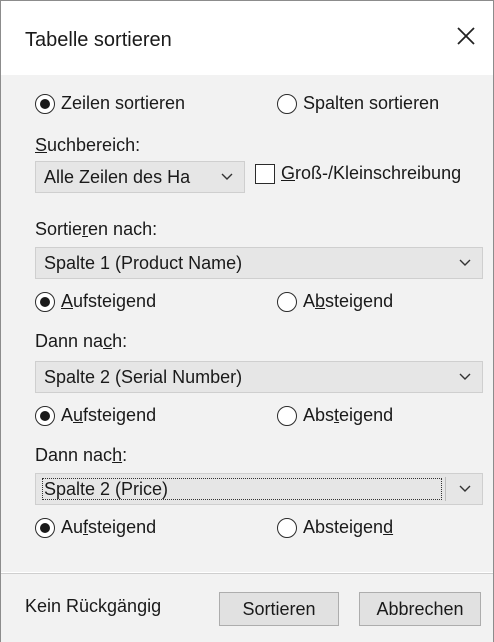 This screenshot has width=494, height=642. What do you see at coordinates (81, 455) in the screenshot?
I see `then-by-2-label: Dann nach:` at bounding box center [81, 455].